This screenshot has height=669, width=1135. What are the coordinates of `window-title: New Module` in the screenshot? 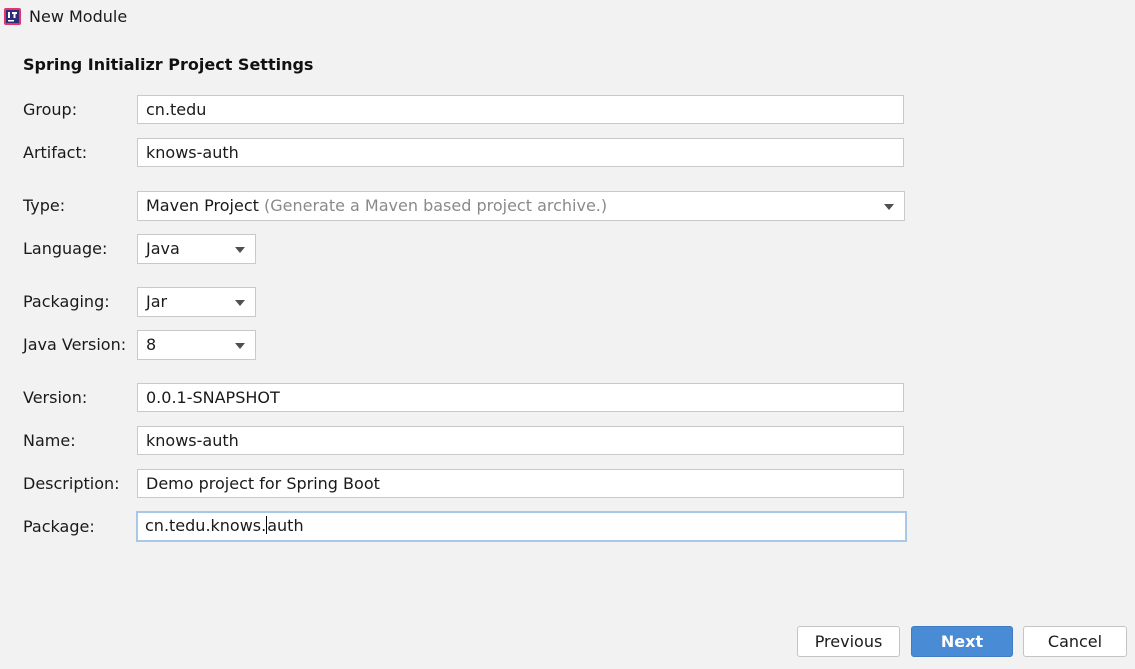 It's located at (78, 16).